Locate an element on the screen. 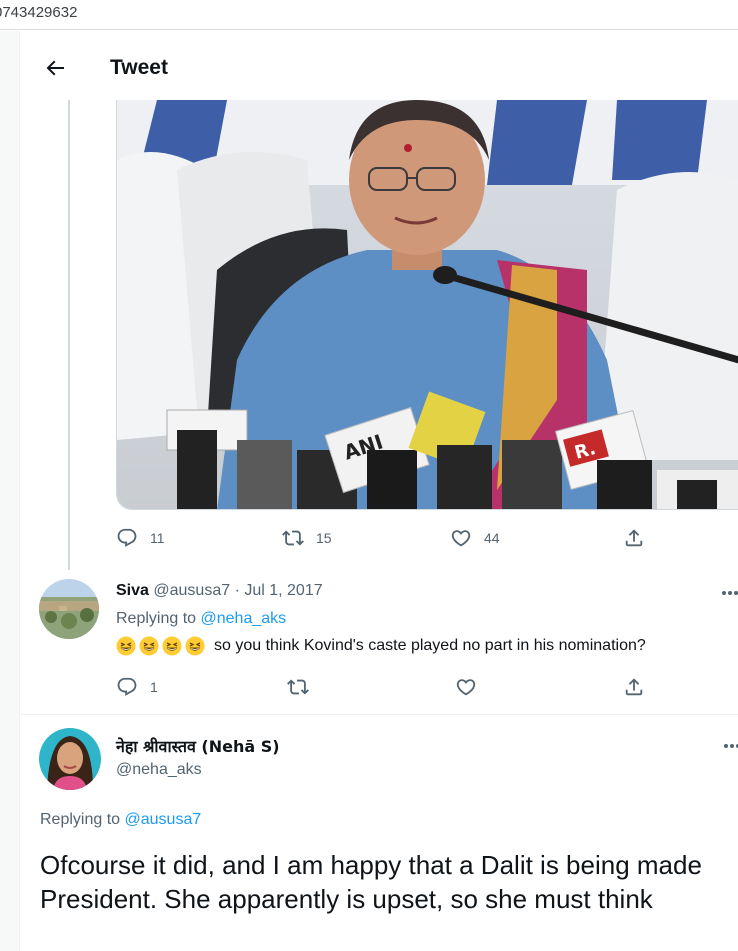 Image resolution: width=738 pixels, height=951 pixels. retweet-action is located at coordinates (298, 687).